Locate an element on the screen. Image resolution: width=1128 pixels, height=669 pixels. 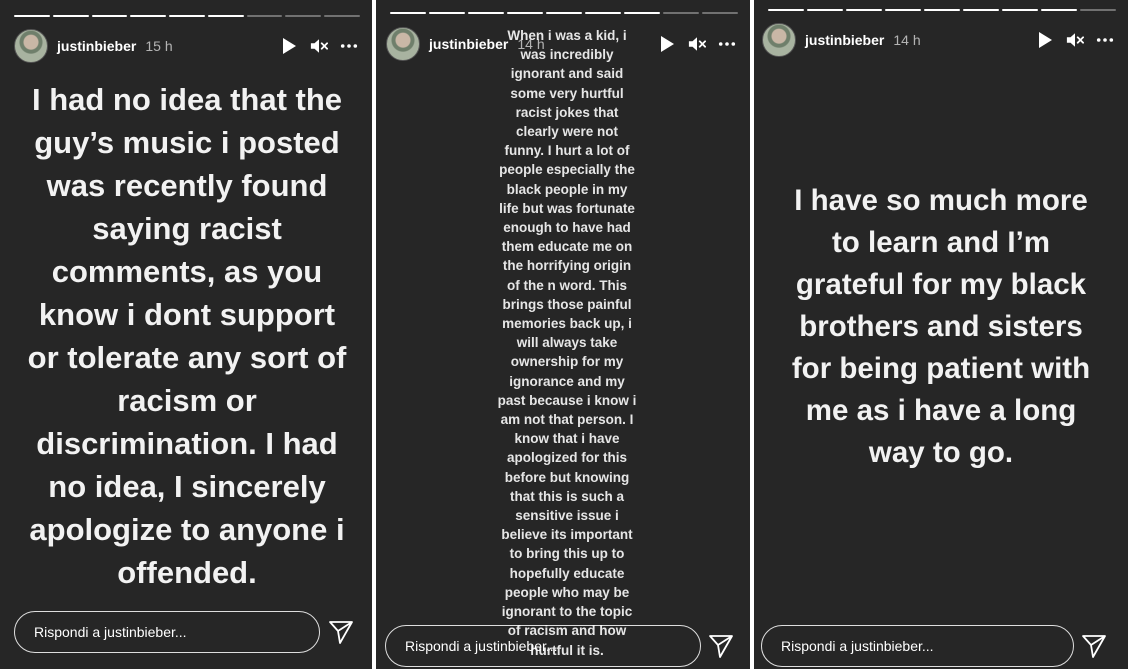
story-header: justinbieber 15 h is located at coordinates (186, 46).